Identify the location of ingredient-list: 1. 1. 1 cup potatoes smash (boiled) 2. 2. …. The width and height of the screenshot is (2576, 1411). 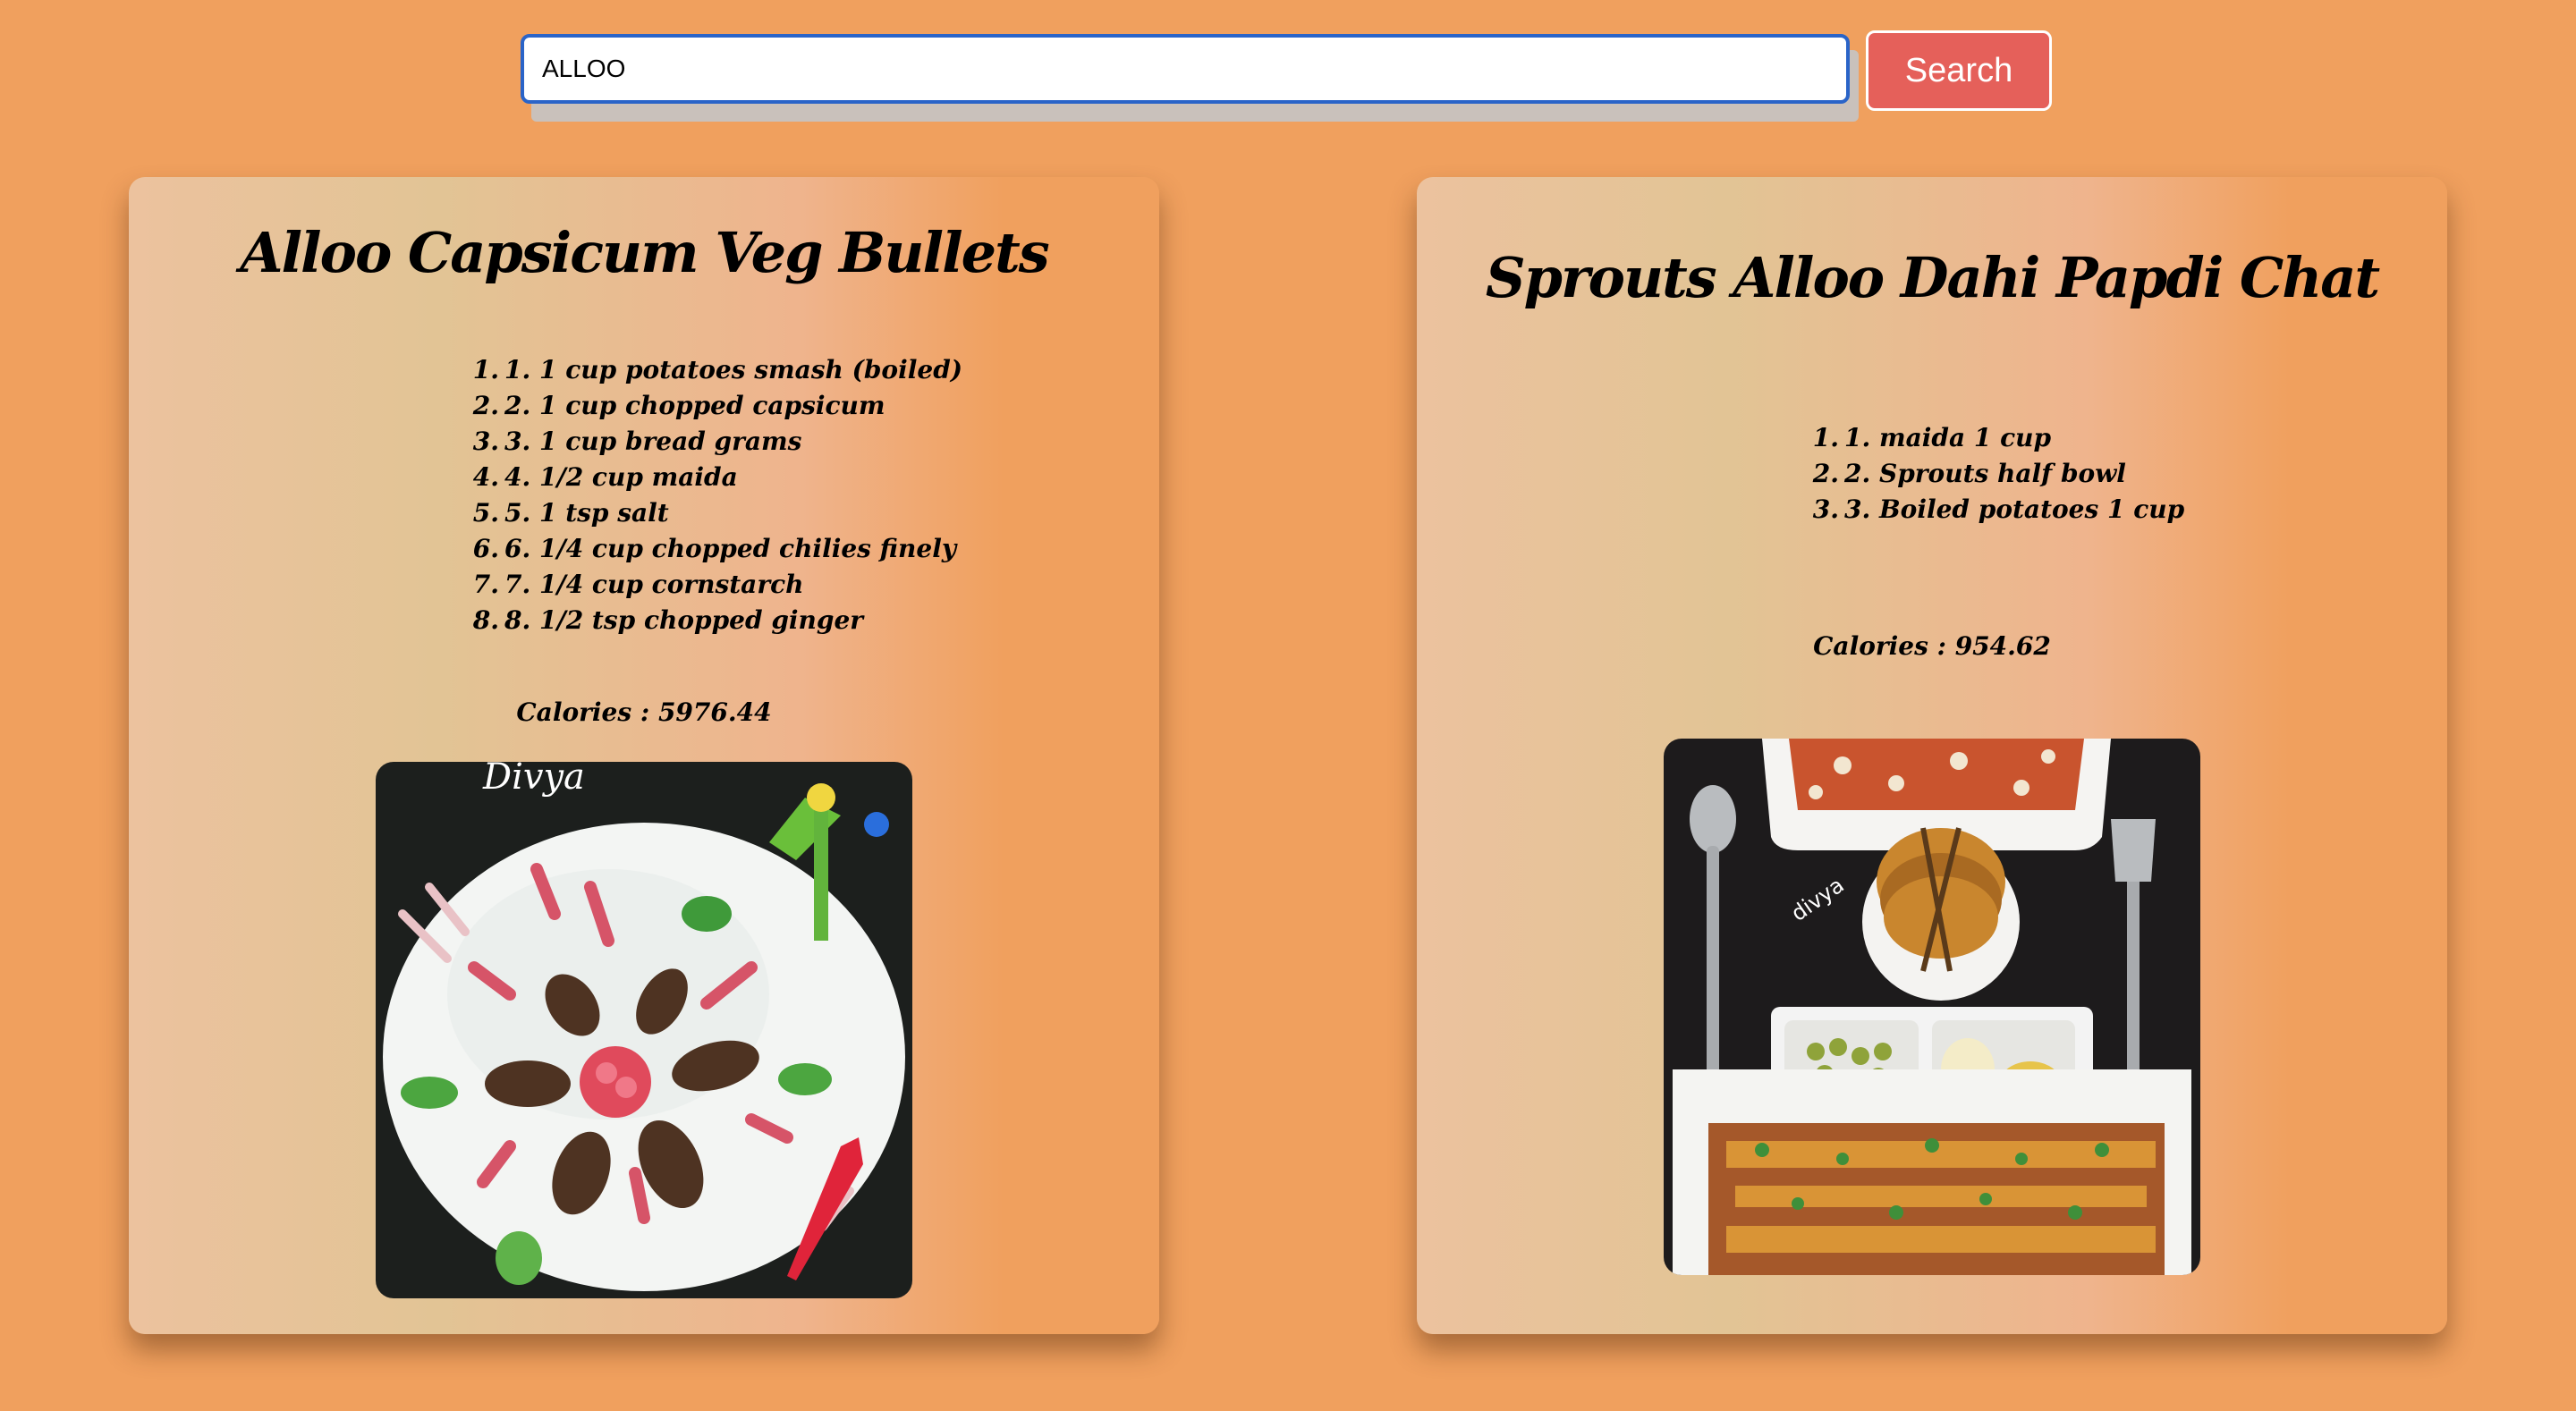
(717, 495).